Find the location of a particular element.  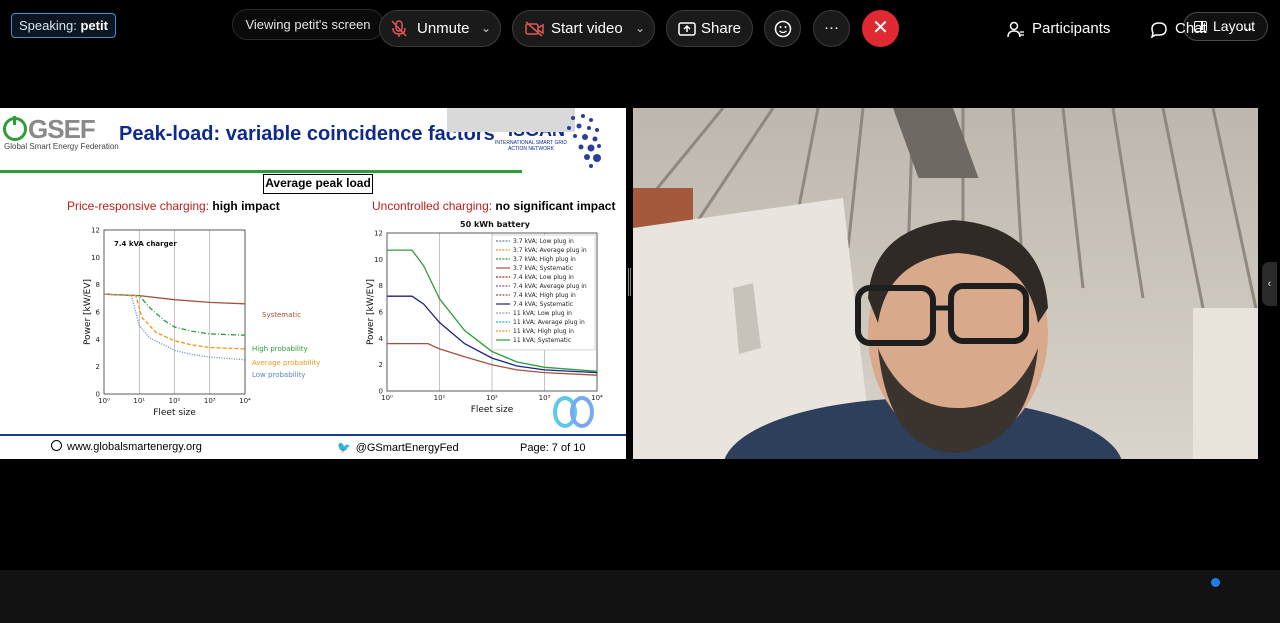

chart-title: 7.4 kVA charger is located at coordinates (145, 244).